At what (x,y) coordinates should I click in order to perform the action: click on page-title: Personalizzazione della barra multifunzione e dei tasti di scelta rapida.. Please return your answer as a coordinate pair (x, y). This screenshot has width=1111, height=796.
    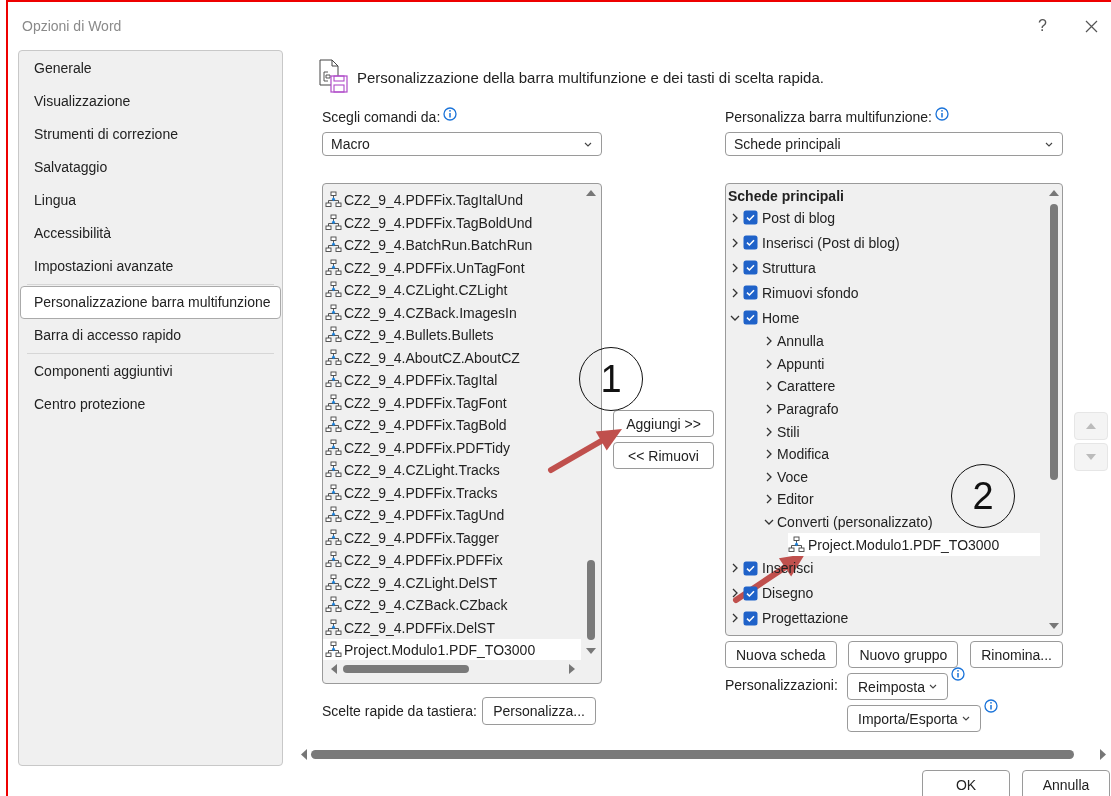
    Looking at the image, I should click on (590, 77).